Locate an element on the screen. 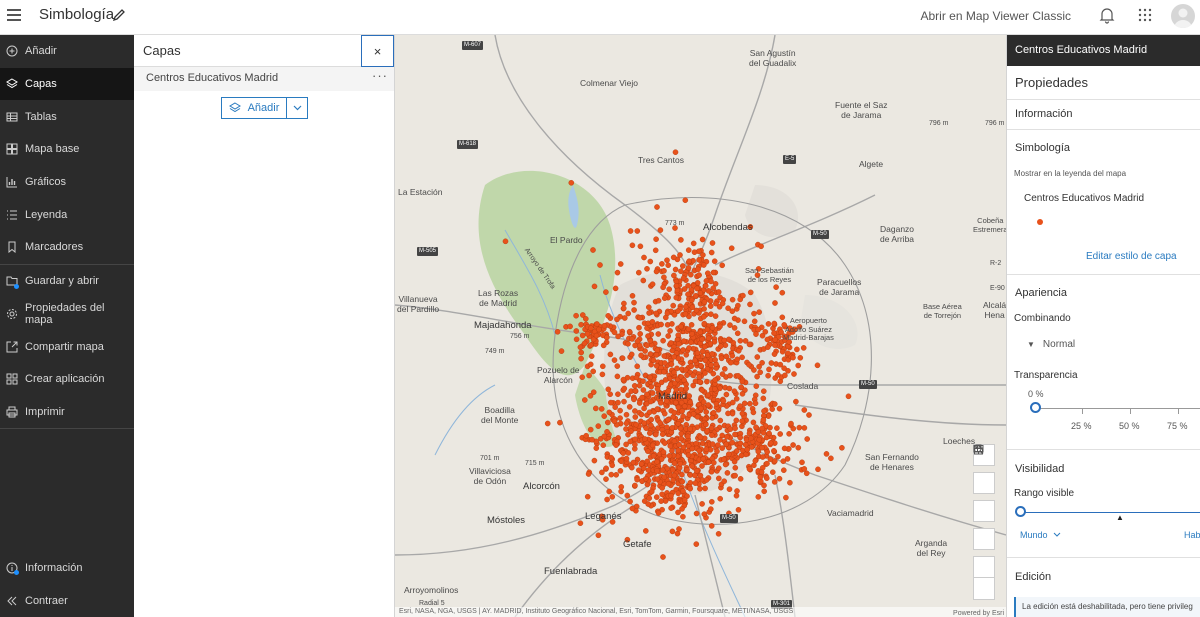 The image size is (1200, 617). zoom-out-button is located at coordinates (984, 524).